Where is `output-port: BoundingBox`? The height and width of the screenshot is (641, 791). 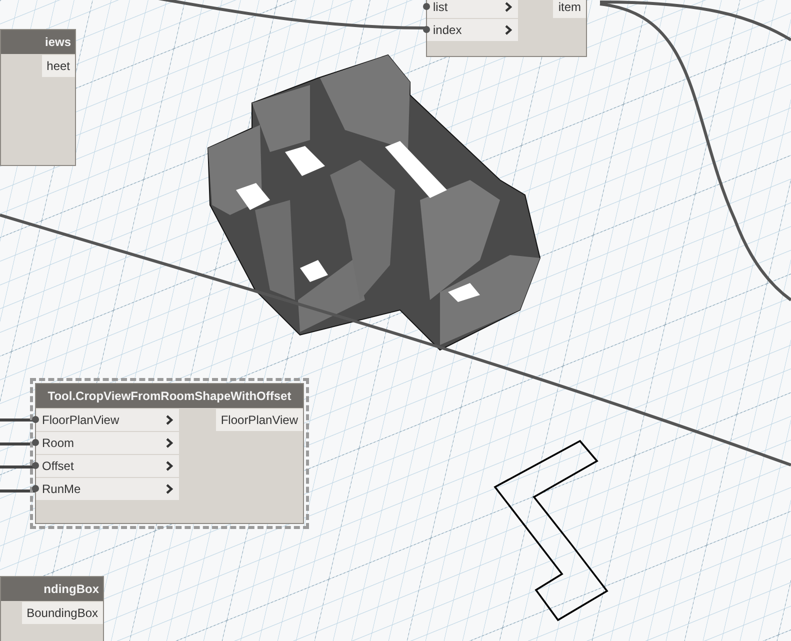 output-port: BoundingBox is located at coordinates (62, 613).